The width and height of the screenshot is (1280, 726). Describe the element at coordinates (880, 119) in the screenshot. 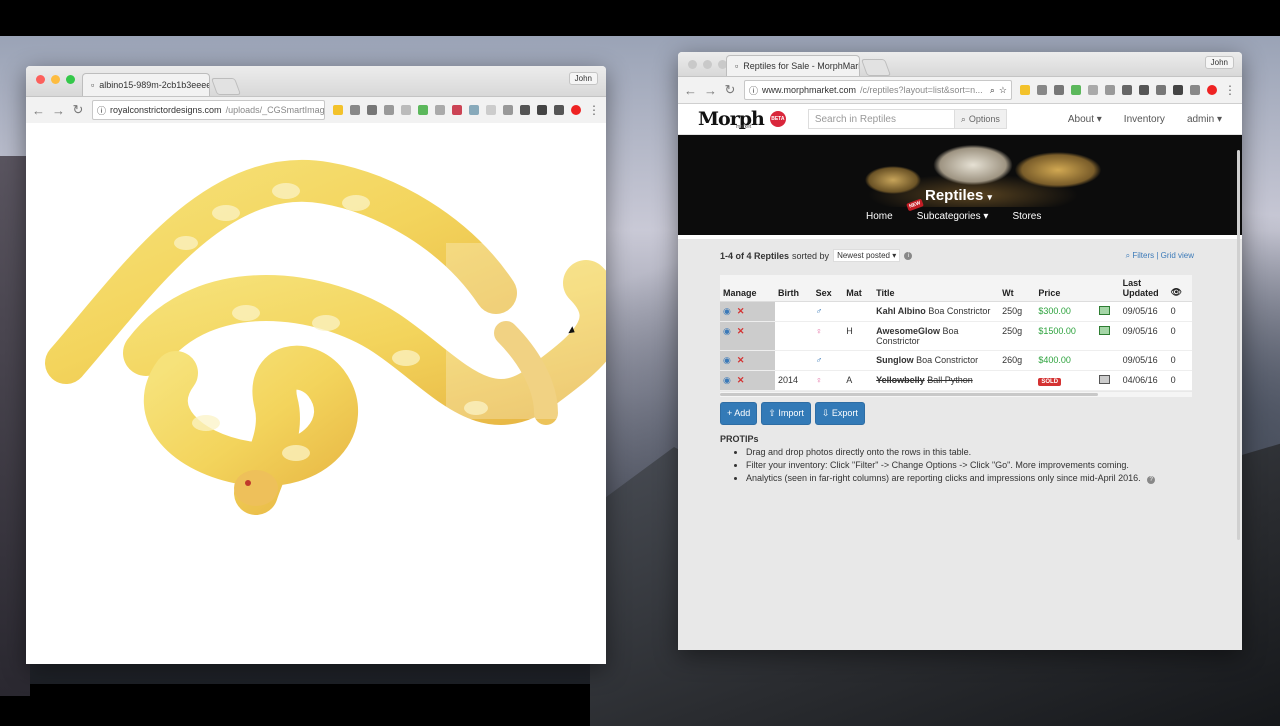

I see `search-input: Search in Reptiles` at that location.